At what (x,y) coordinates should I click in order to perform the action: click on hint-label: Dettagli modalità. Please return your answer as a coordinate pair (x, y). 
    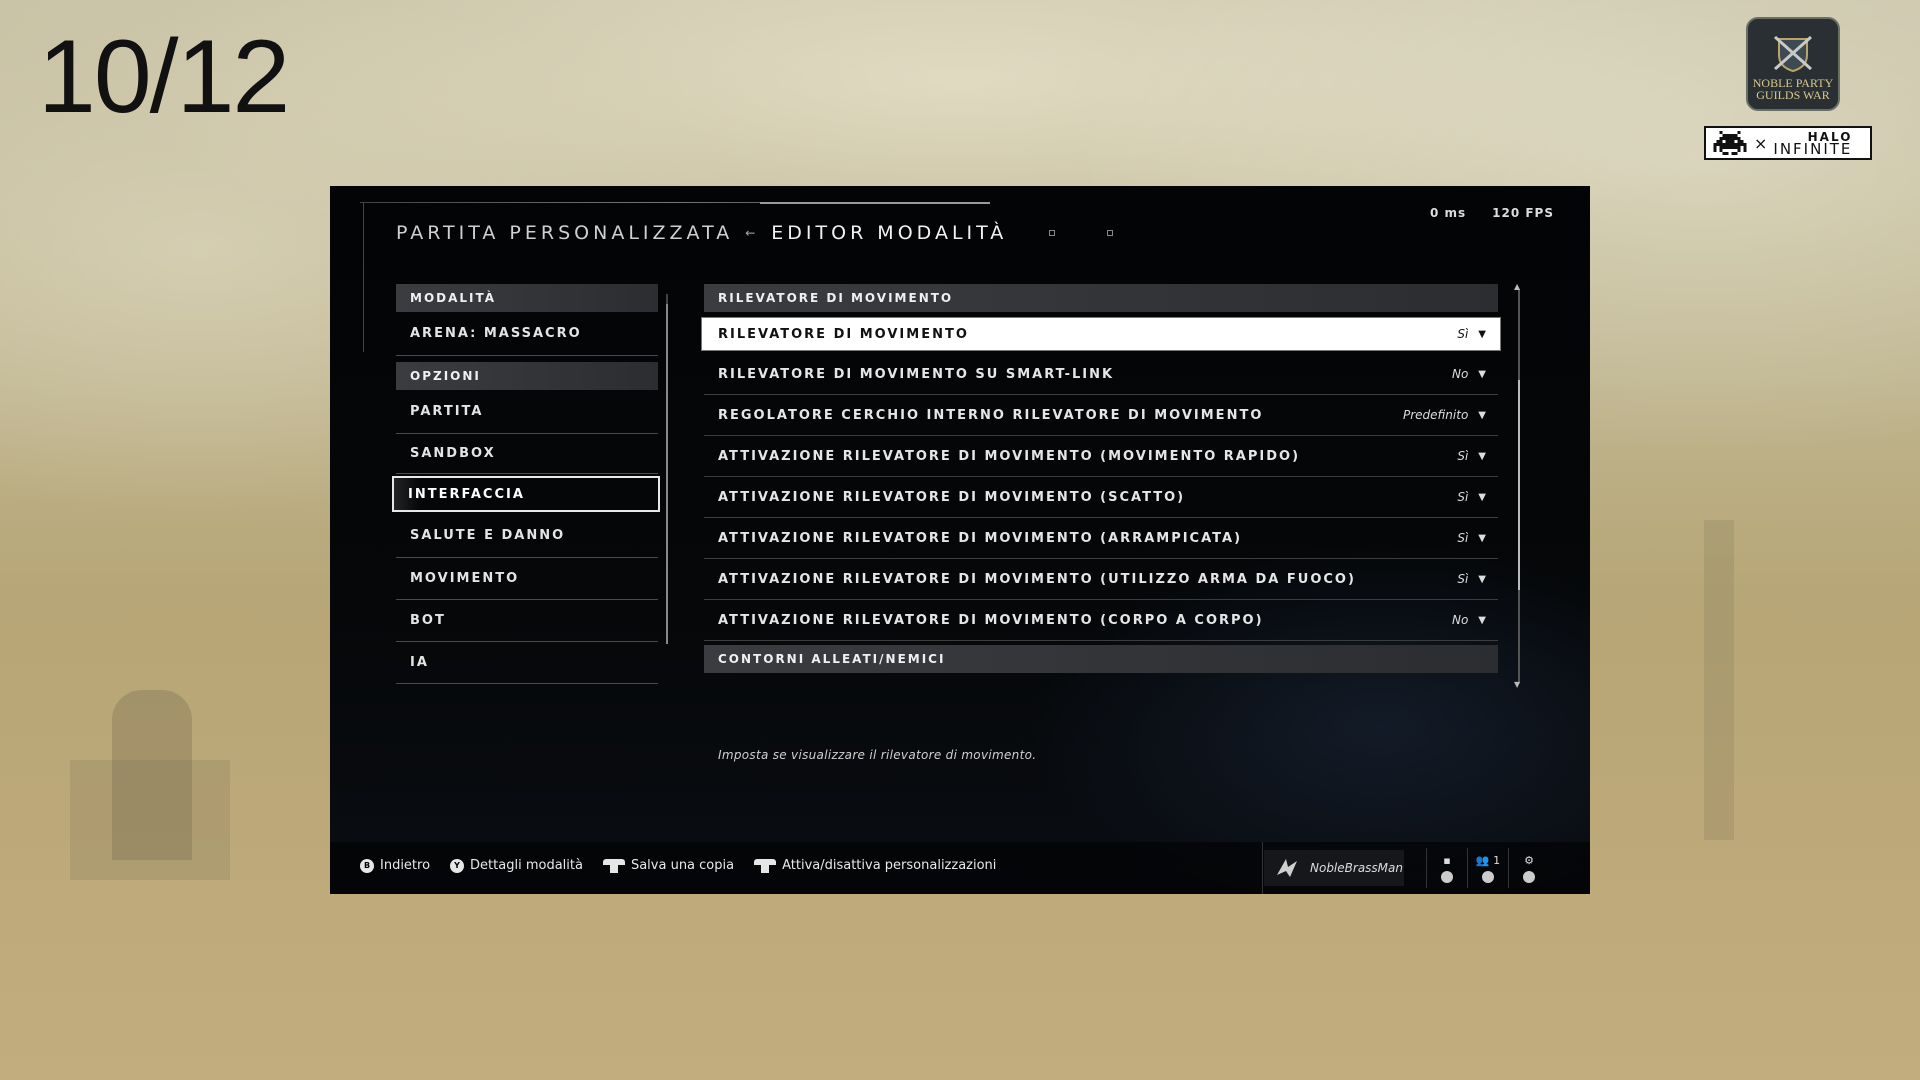
    Looking at the image, I should click on (526, 865).